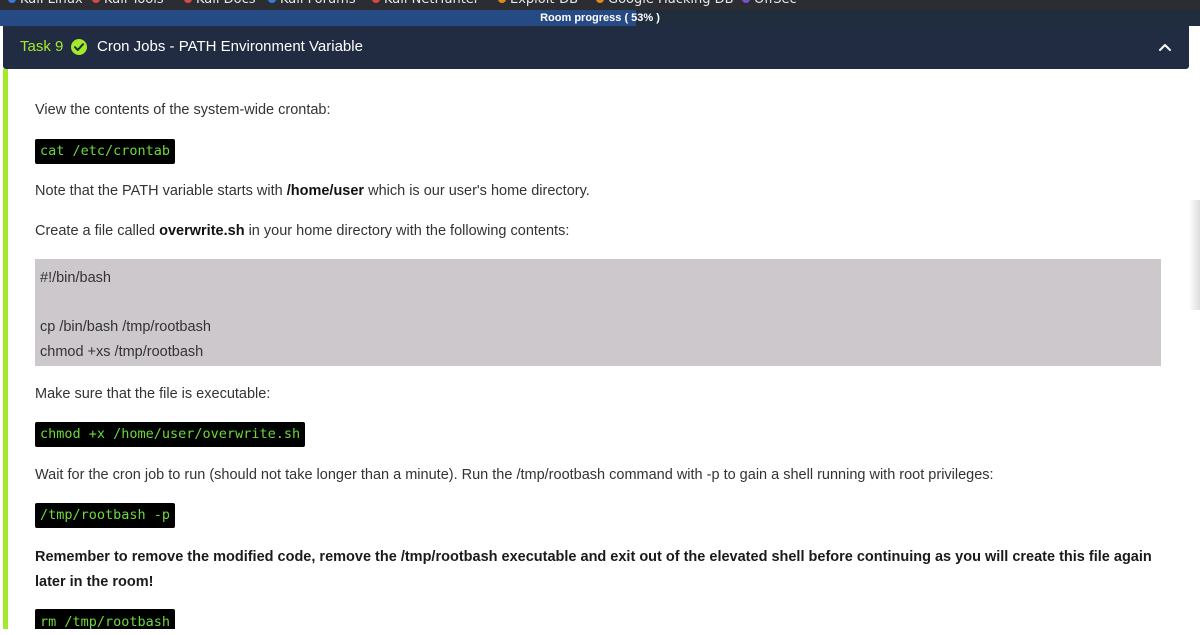 The height and width of the screenshot is (635, 1200). I want to click on bookmark-fragment: Kali Docs, so click(220, 3).